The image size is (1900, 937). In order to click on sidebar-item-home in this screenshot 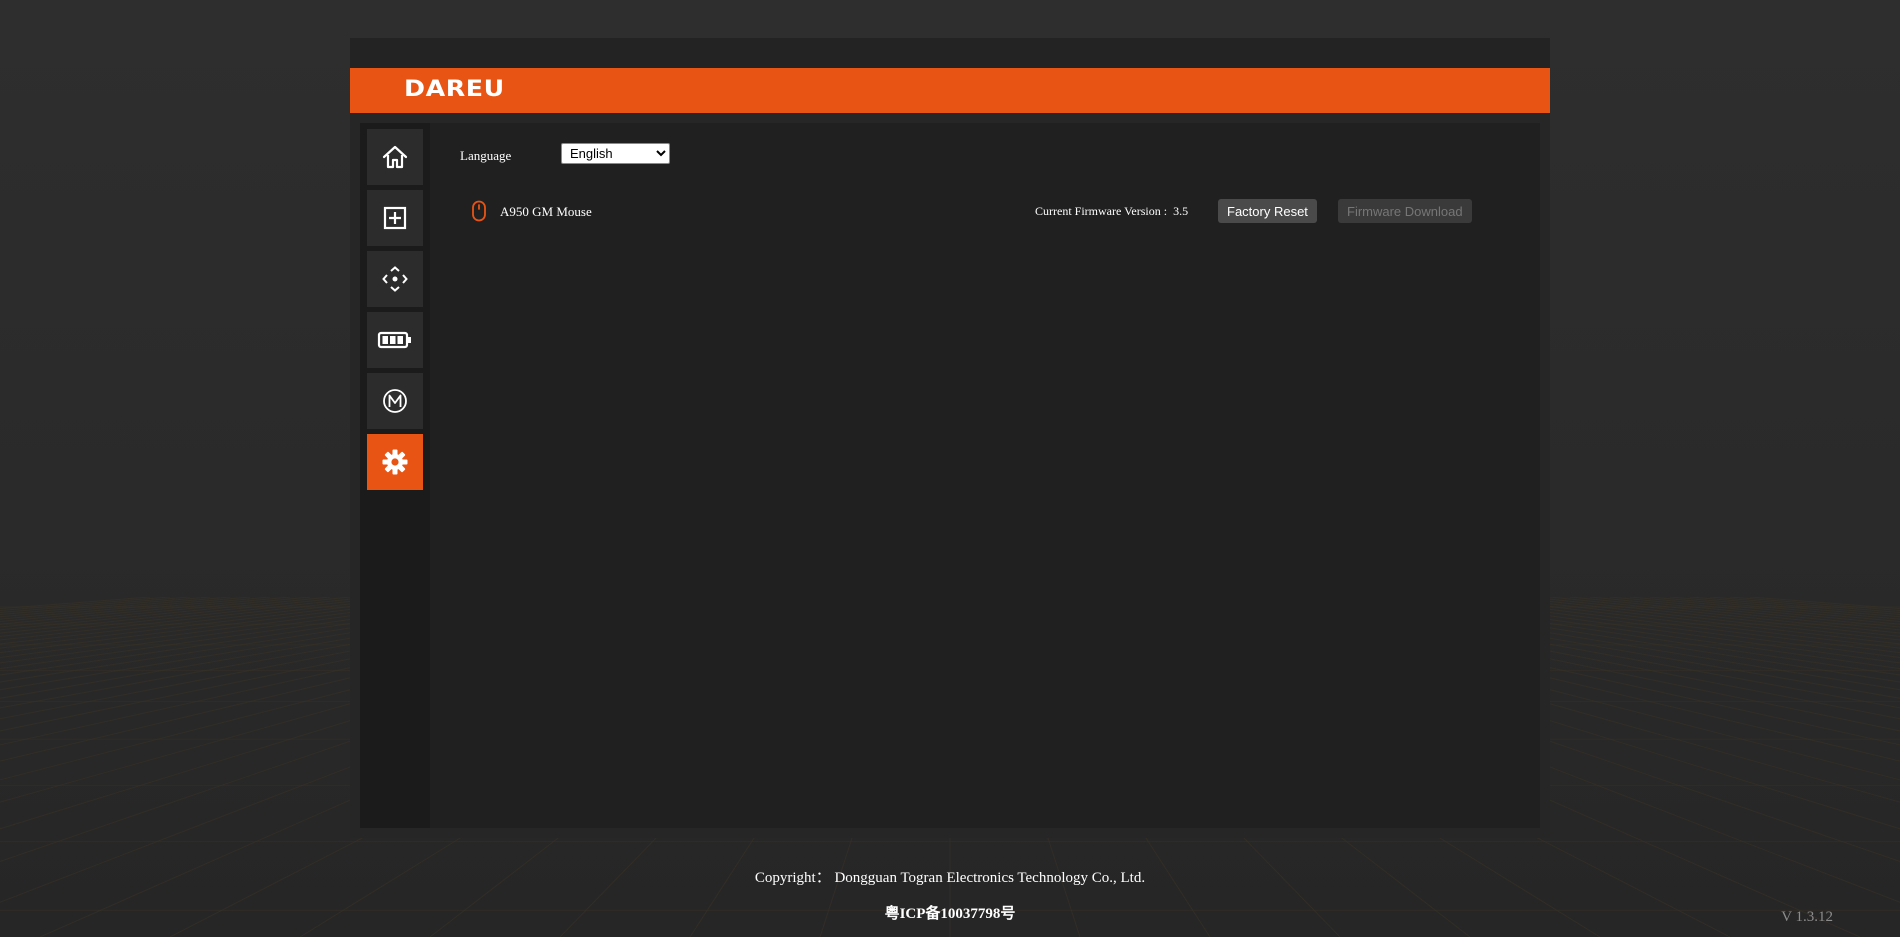, I will do `click(395, 157)`.